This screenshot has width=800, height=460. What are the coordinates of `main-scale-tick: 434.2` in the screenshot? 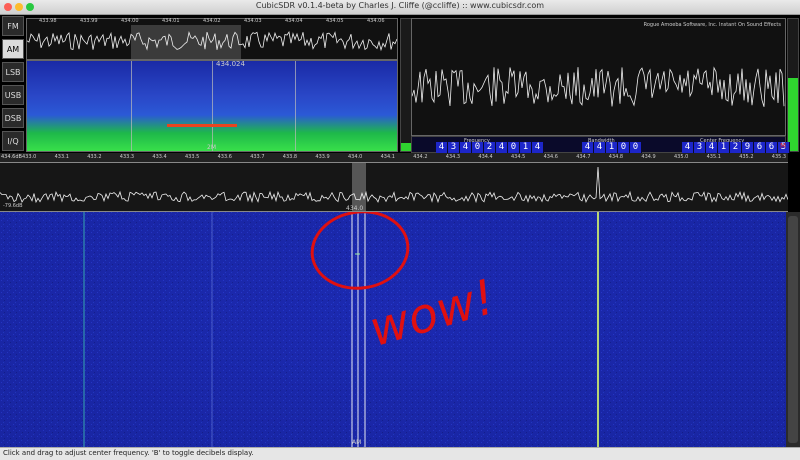 It's located at (420, 157).